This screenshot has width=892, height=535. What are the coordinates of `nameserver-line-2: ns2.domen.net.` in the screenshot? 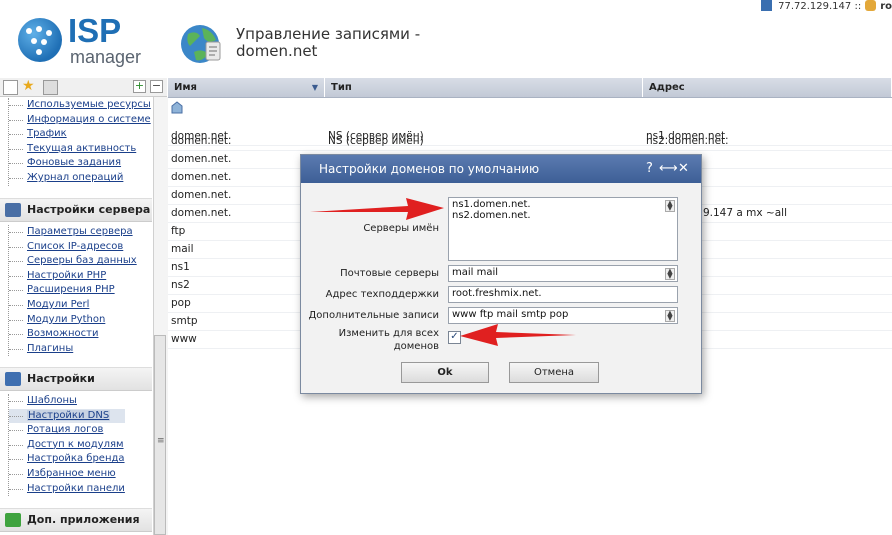 It's located at (491, 215).